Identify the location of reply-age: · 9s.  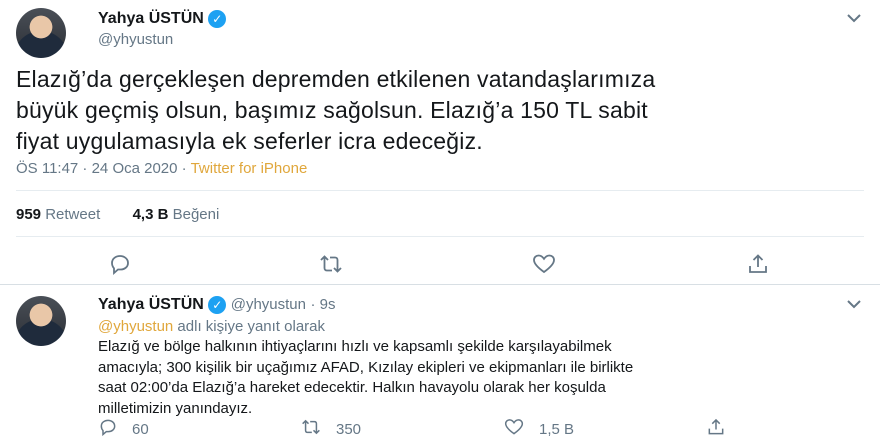
(322, 304).